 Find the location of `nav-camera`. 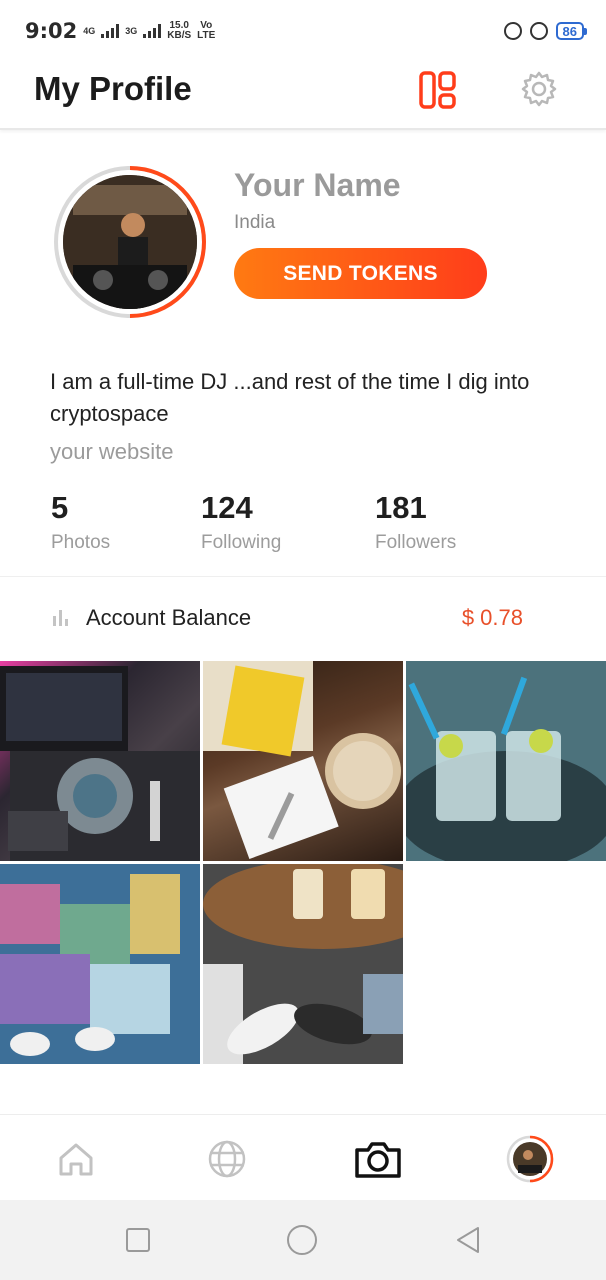

nav-camera is located at coordinates (378, 1159).